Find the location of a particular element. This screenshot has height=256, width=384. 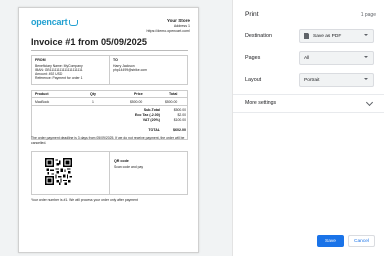

invoice-title: Invoice #1 from 05/09/2025 is located at coordinates (89, 42).